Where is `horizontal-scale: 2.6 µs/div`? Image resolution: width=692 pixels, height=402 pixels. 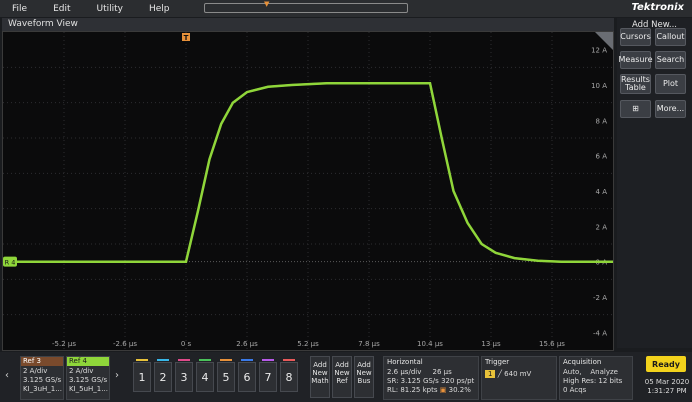 horizontal-scale: 2.6 µs/div is located at coordinates (404, 372).